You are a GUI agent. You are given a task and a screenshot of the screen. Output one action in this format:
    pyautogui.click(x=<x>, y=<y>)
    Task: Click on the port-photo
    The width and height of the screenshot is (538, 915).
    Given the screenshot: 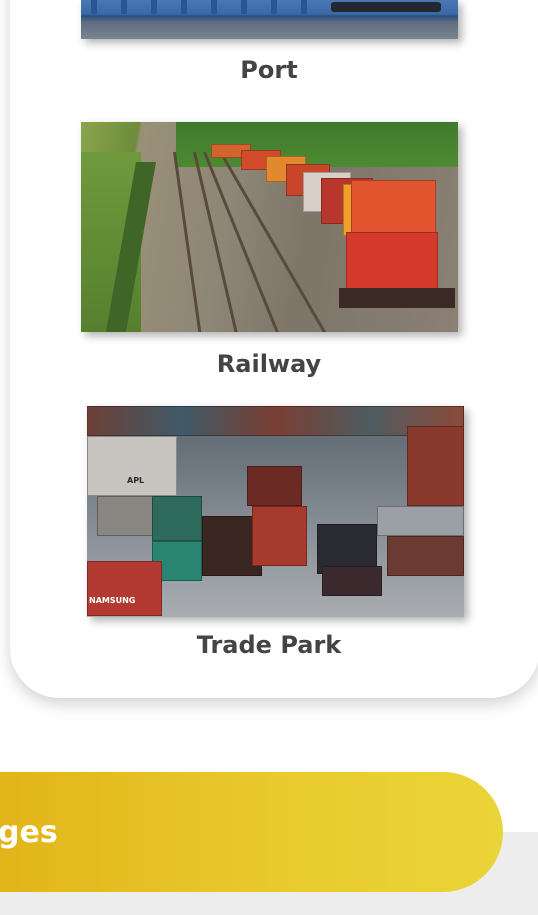 What is the action you would take?
    pyautogui.click(x=269, y=19)
    